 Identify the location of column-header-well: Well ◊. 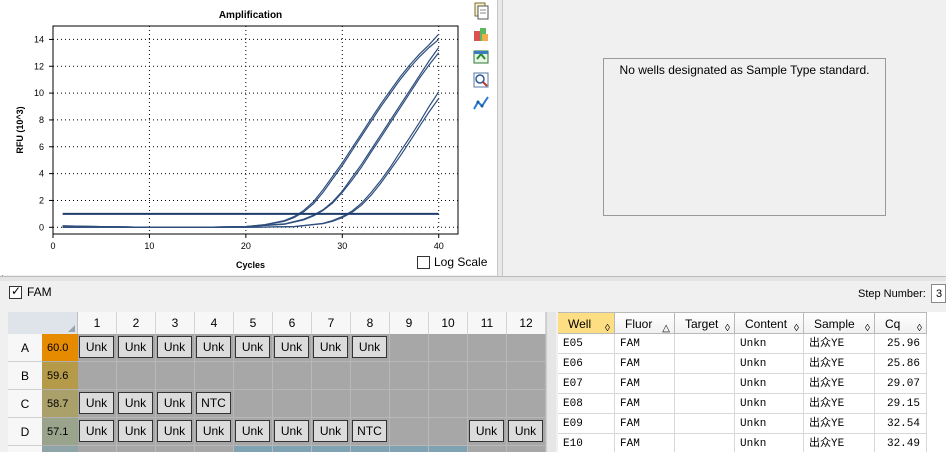
(586, 323).